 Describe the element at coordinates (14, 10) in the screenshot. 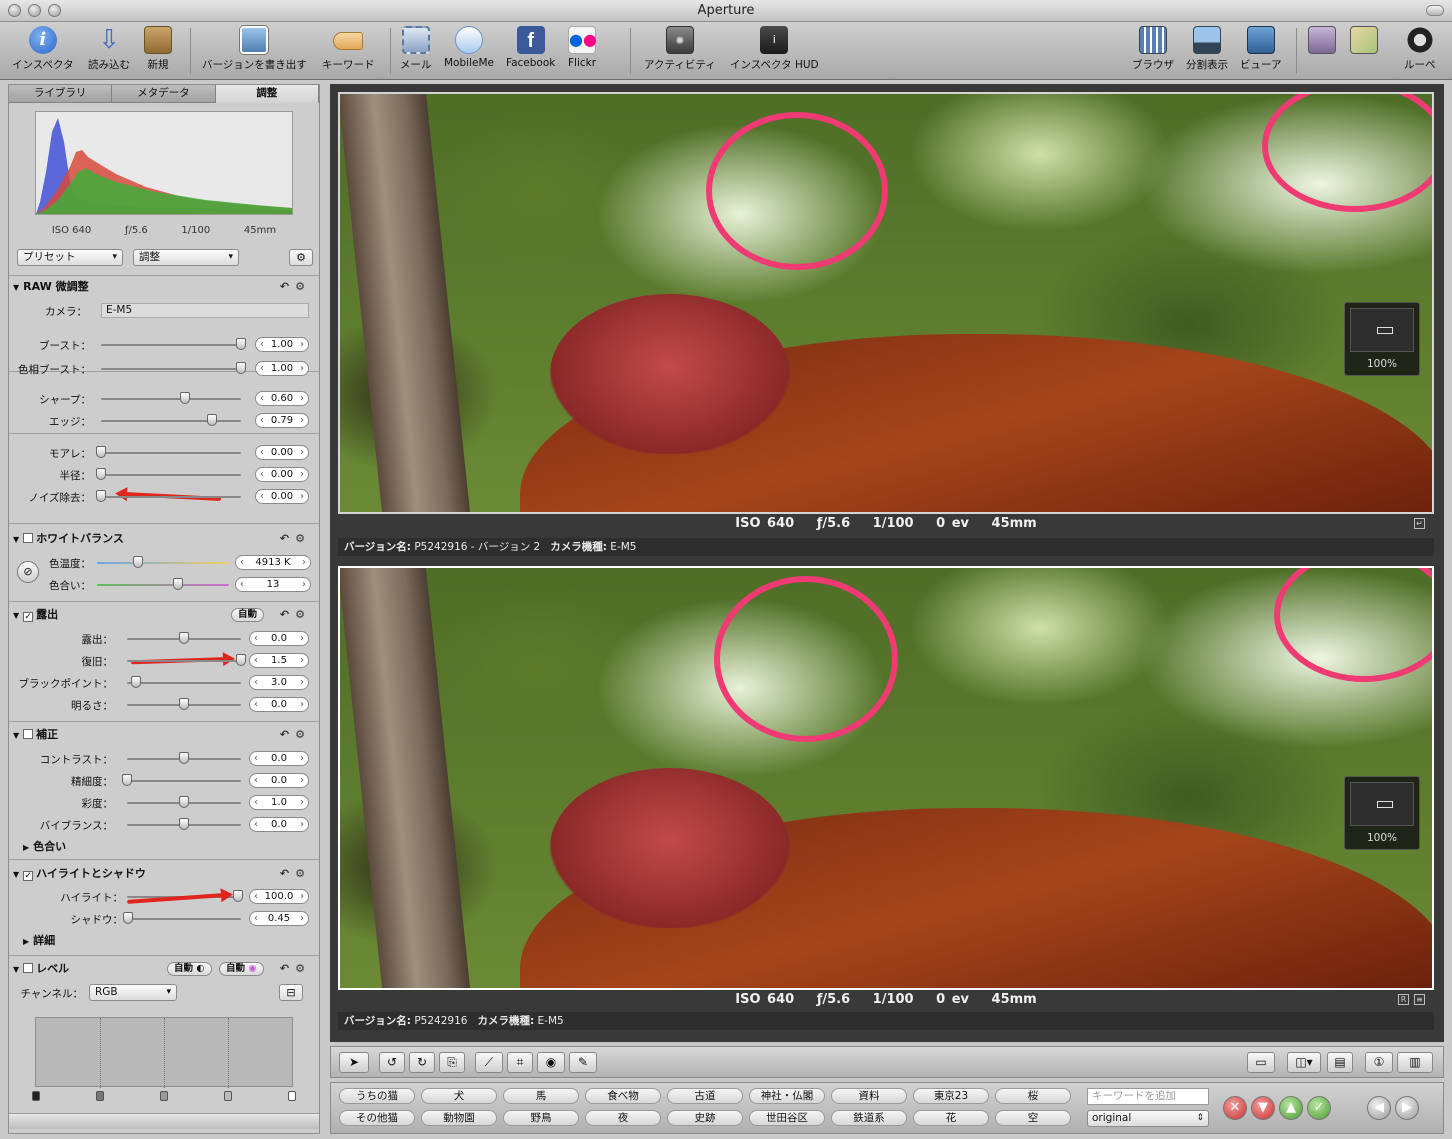

I see `close-window-button` at that location.